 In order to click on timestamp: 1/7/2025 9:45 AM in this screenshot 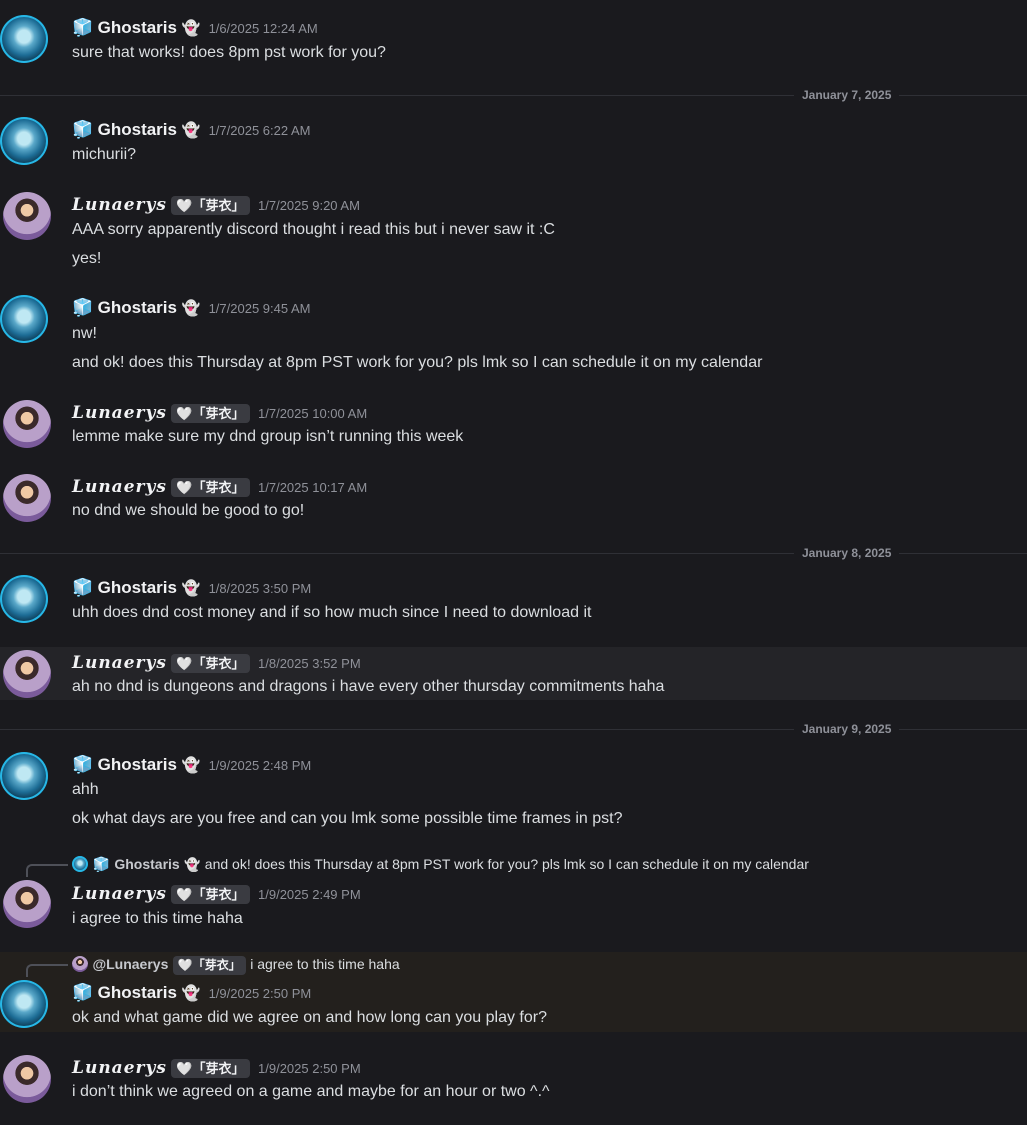, I will do `click(260, 308)`.